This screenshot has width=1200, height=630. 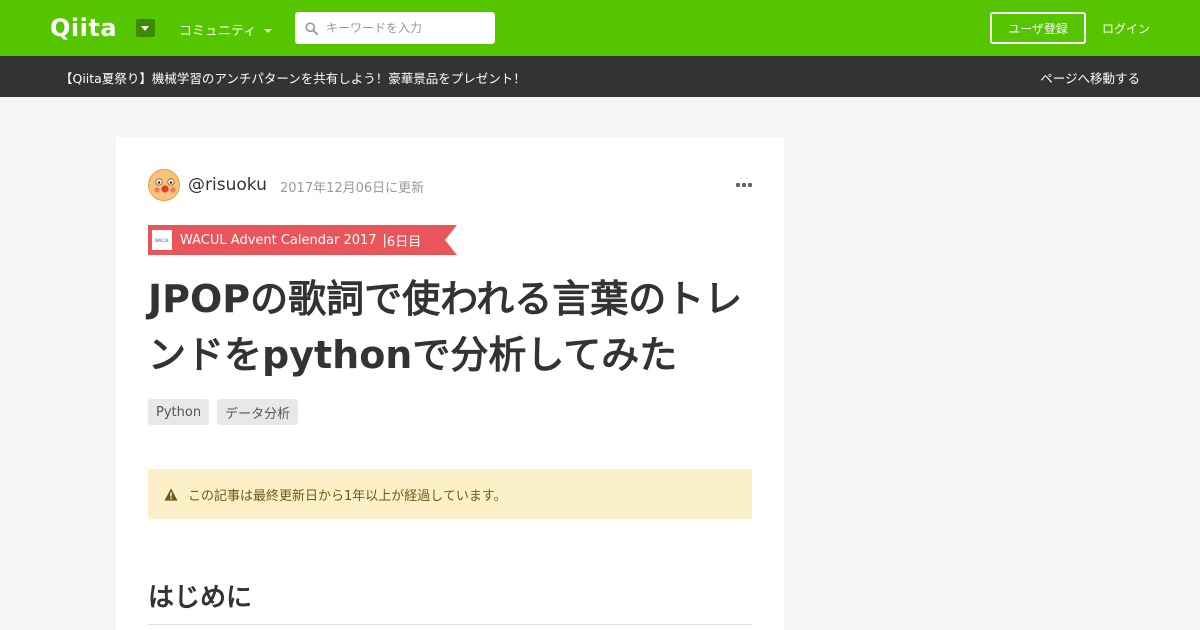 I want to click on avatar-face-icon, so click(x=164, y=185).